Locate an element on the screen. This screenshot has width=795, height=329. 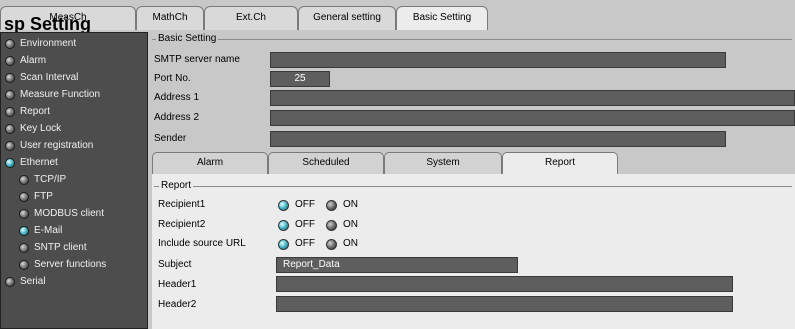
port-no-input: 25 is located at coordinates (300, 79).